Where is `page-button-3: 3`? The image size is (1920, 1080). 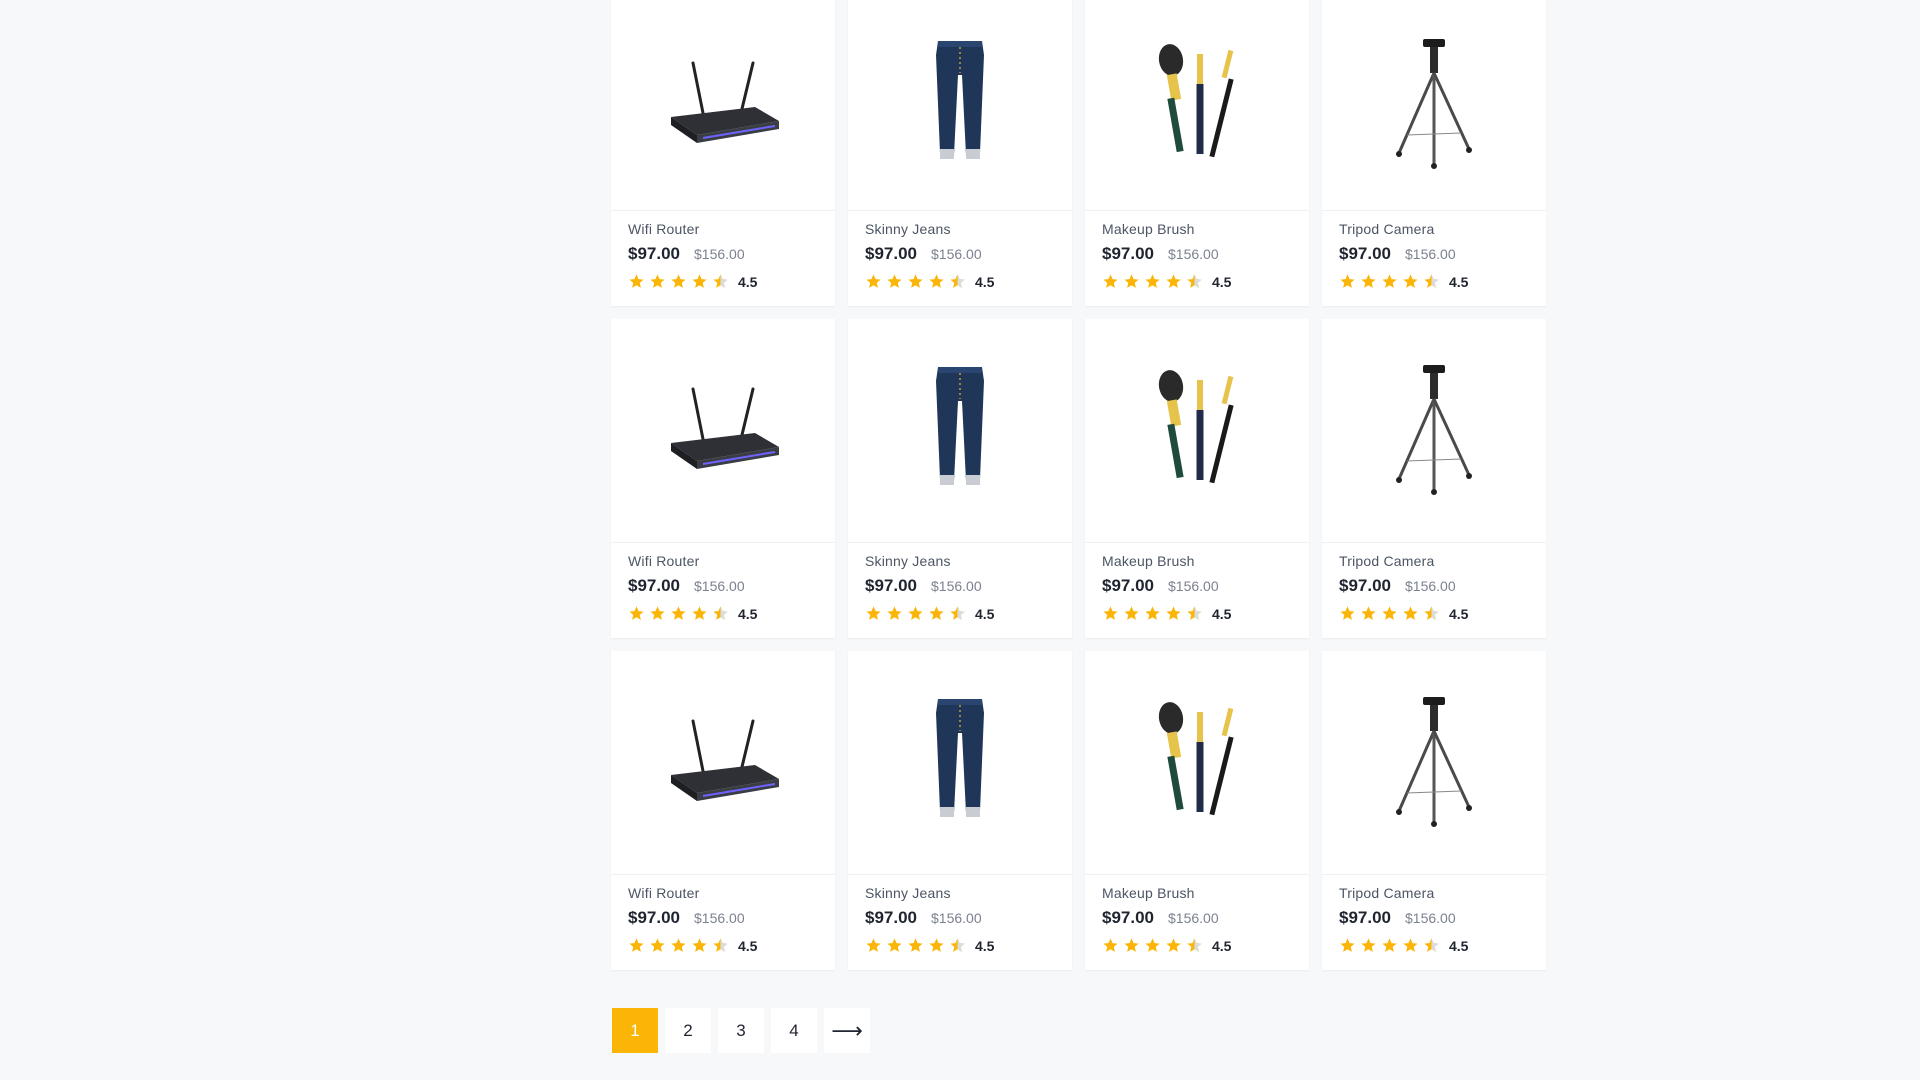 page-button-3: 3 is located at coordinates (741, 1030).